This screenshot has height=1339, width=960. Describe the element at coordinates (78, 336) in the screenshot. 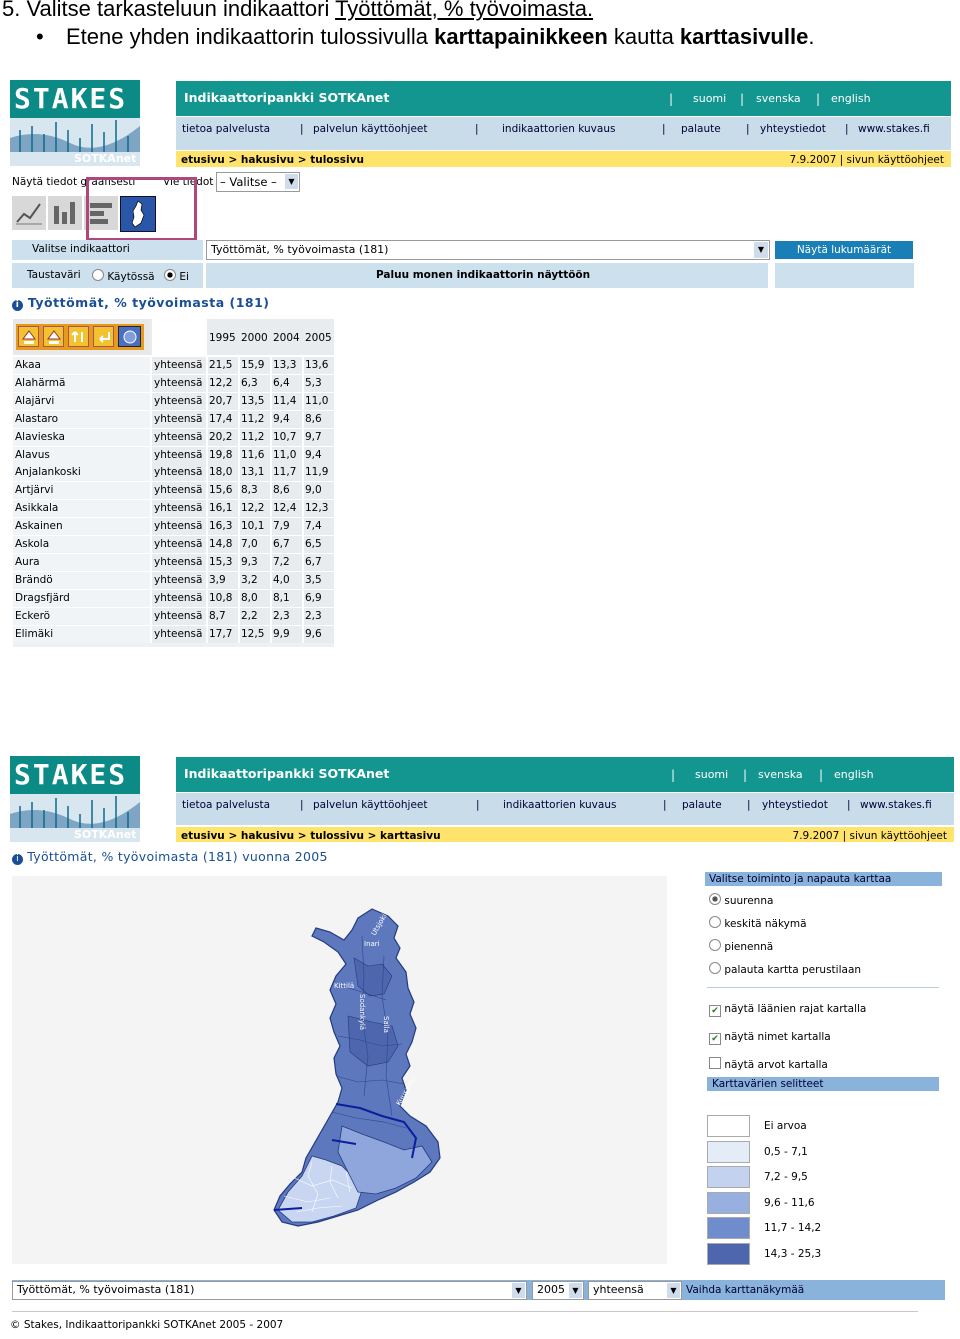

I see `sort-icon` at that location.